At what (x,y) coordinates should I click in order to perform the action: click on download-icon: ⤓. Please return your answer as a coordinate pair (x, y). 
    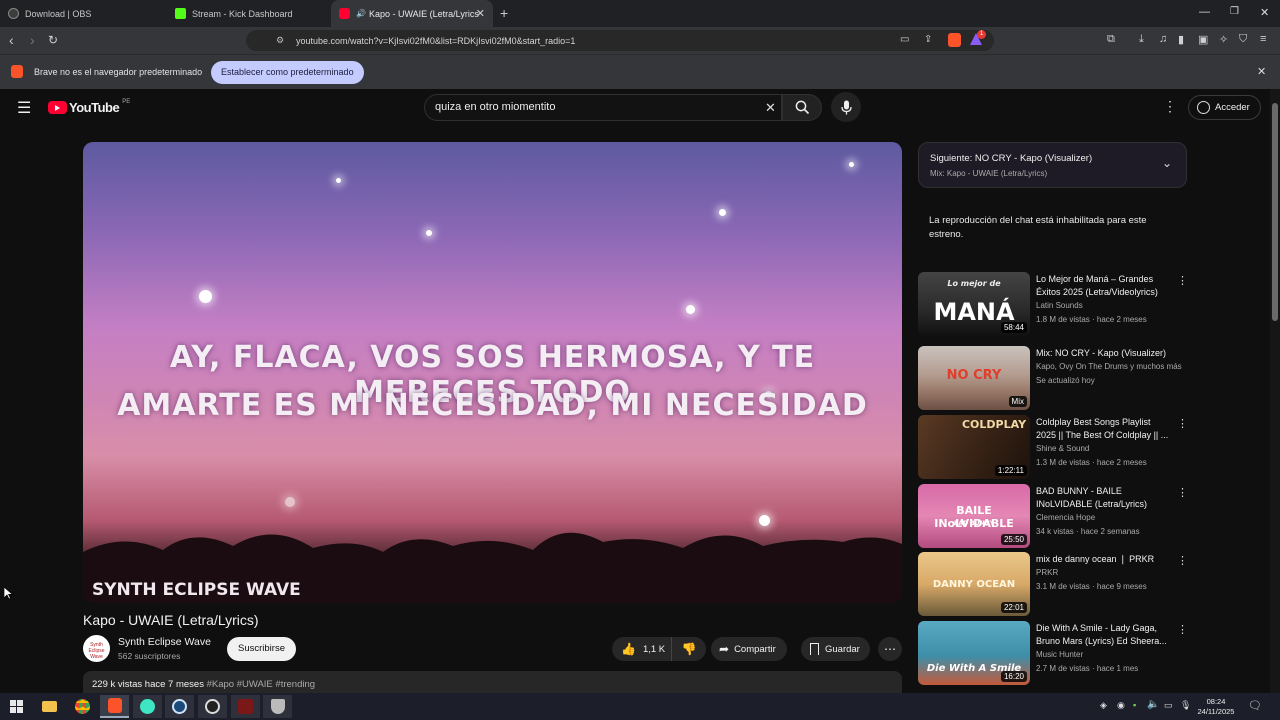
    Looking at the image, I should click on (1141, 39).